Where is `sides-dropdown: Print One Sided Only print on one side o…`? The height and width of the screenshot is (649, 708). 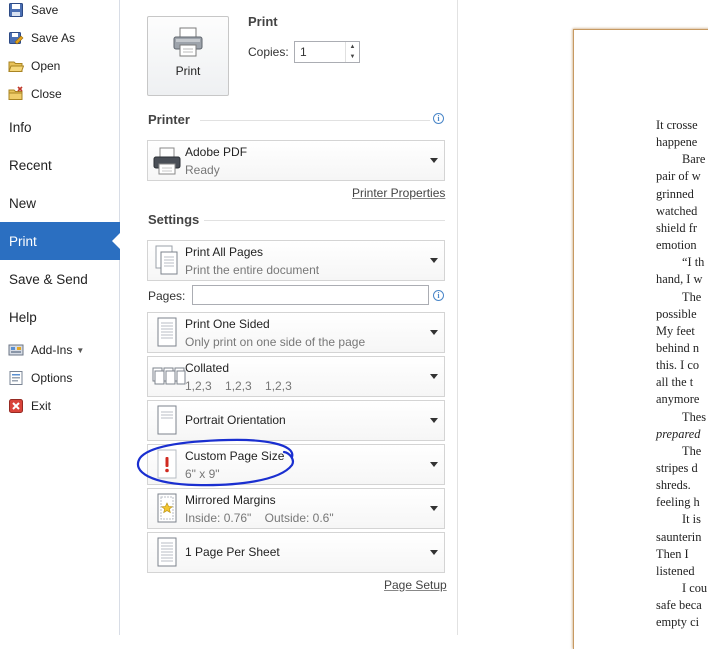
sides-dropdown: Print One Sided Only print on one side o… is located at coordinates (296, 332).